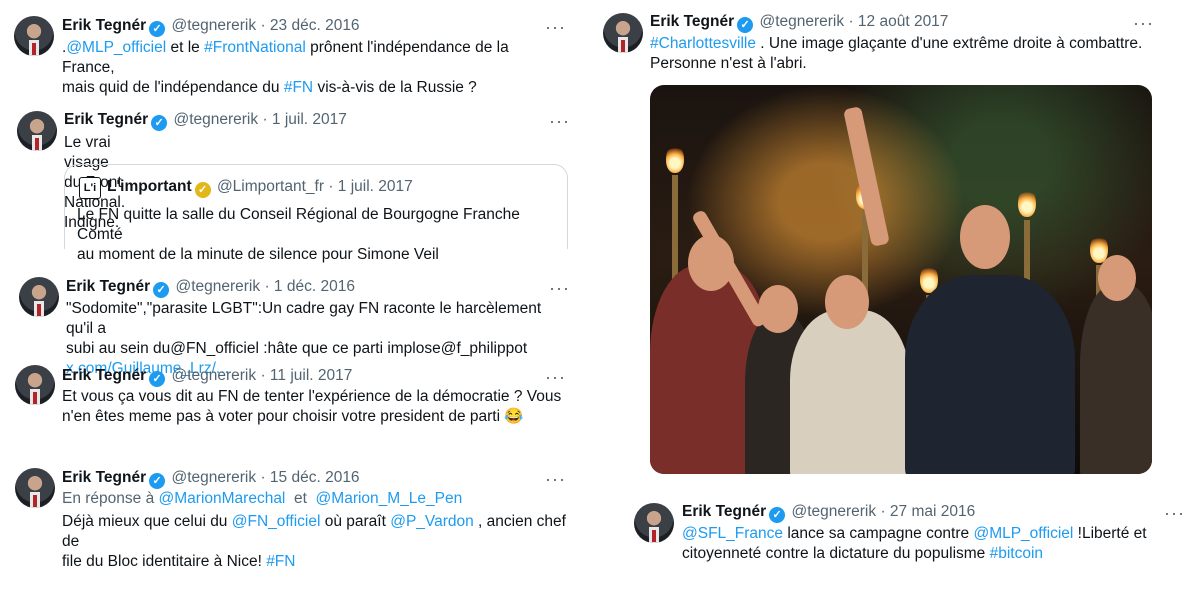 This screenshot has height=609, width=1200. Describe the element at coordinates (222, 498) in the screenshot. I see `mention-link: @MarionMarechal` at that location.